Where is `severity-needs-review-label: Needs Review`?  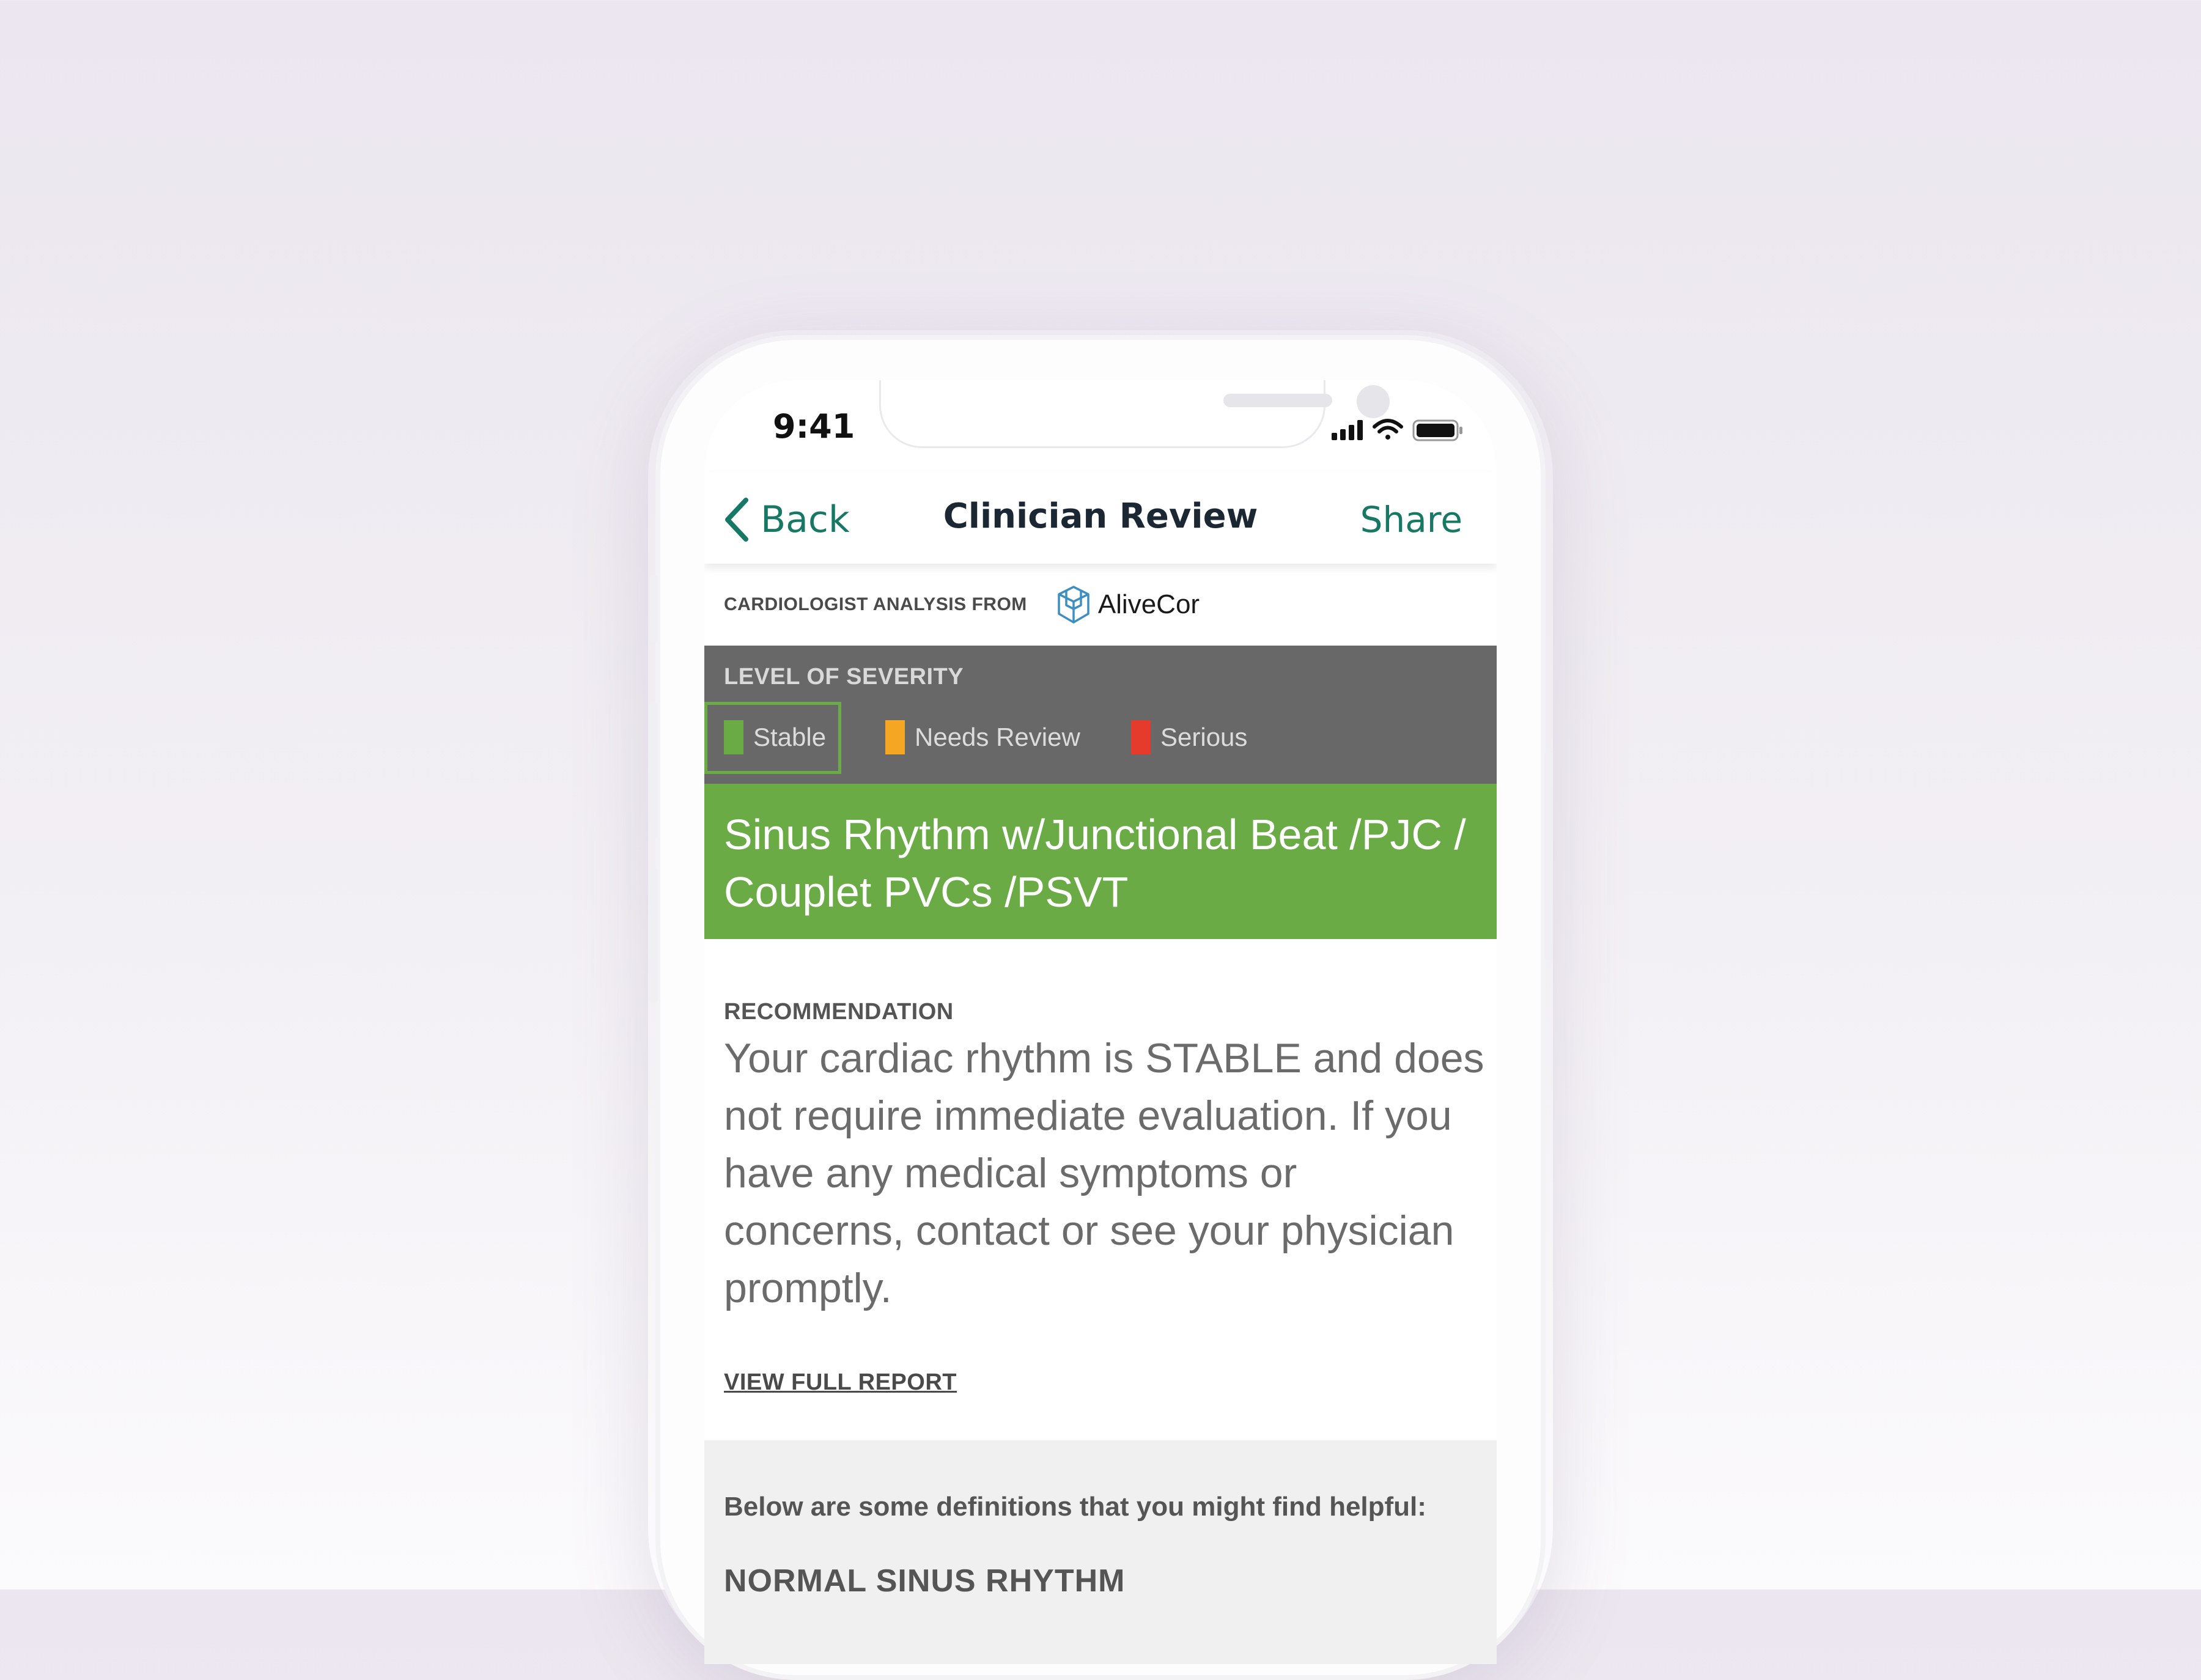 severity-needs-review-label: Needs Review is located at coordinates (997, 737).